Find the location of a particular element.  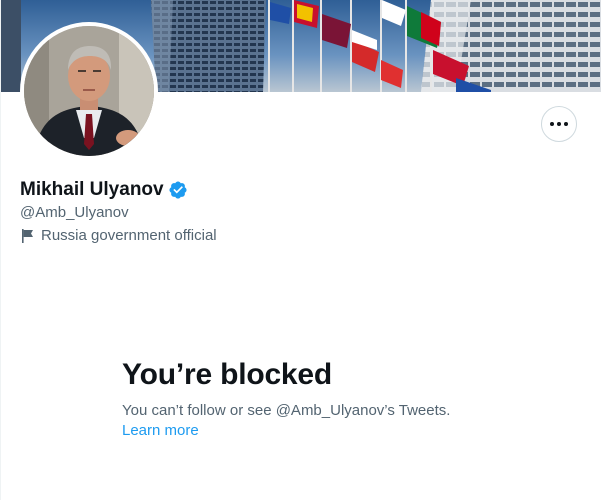

more-options-button is located at coordinates (559, 124).